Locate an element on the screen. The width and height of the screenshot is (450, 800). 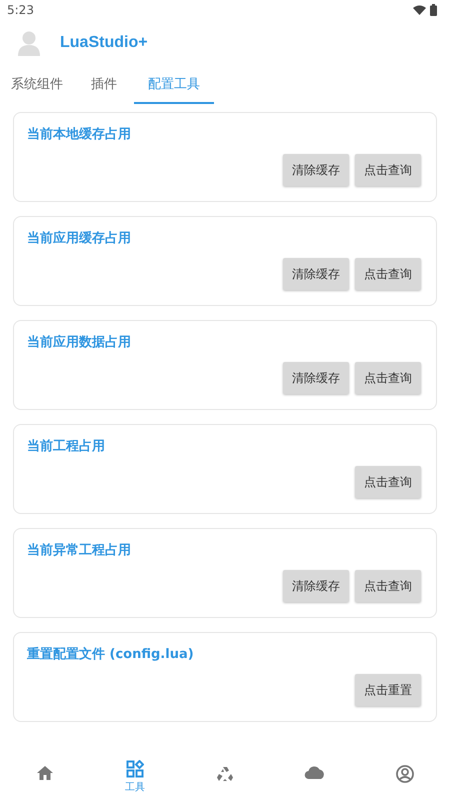
card-title: 当前应用数据占用 is located at coordinates (79, 342).